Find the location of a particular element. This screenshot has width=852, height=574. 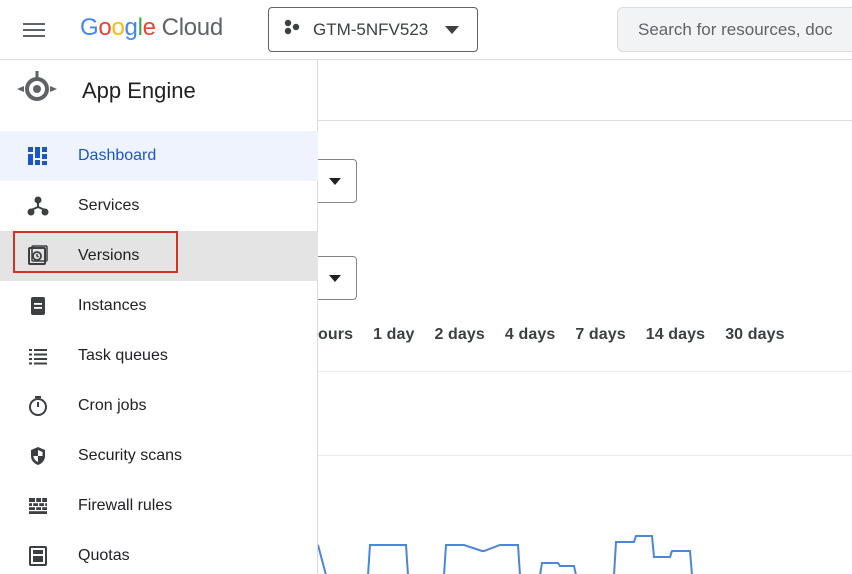

time-range-4-days: 4 days is located at coordinates (530, 335).